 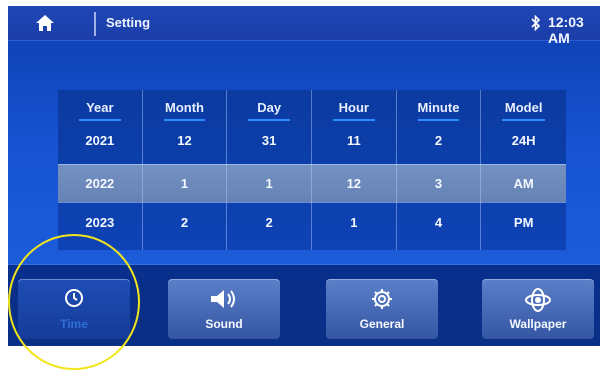 I want to click on home-icon, so click(x=45, y=23).